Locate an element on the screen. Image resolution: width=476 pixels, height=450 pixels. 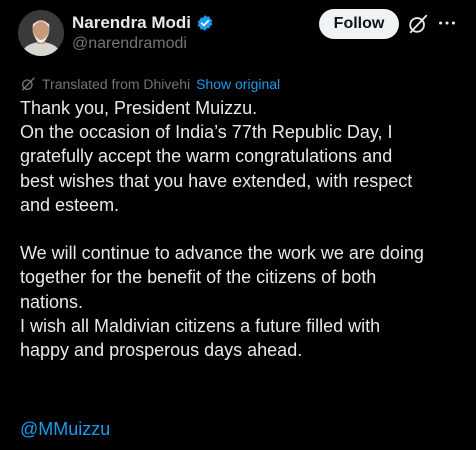
avatar is located at coordinates (41, 33).